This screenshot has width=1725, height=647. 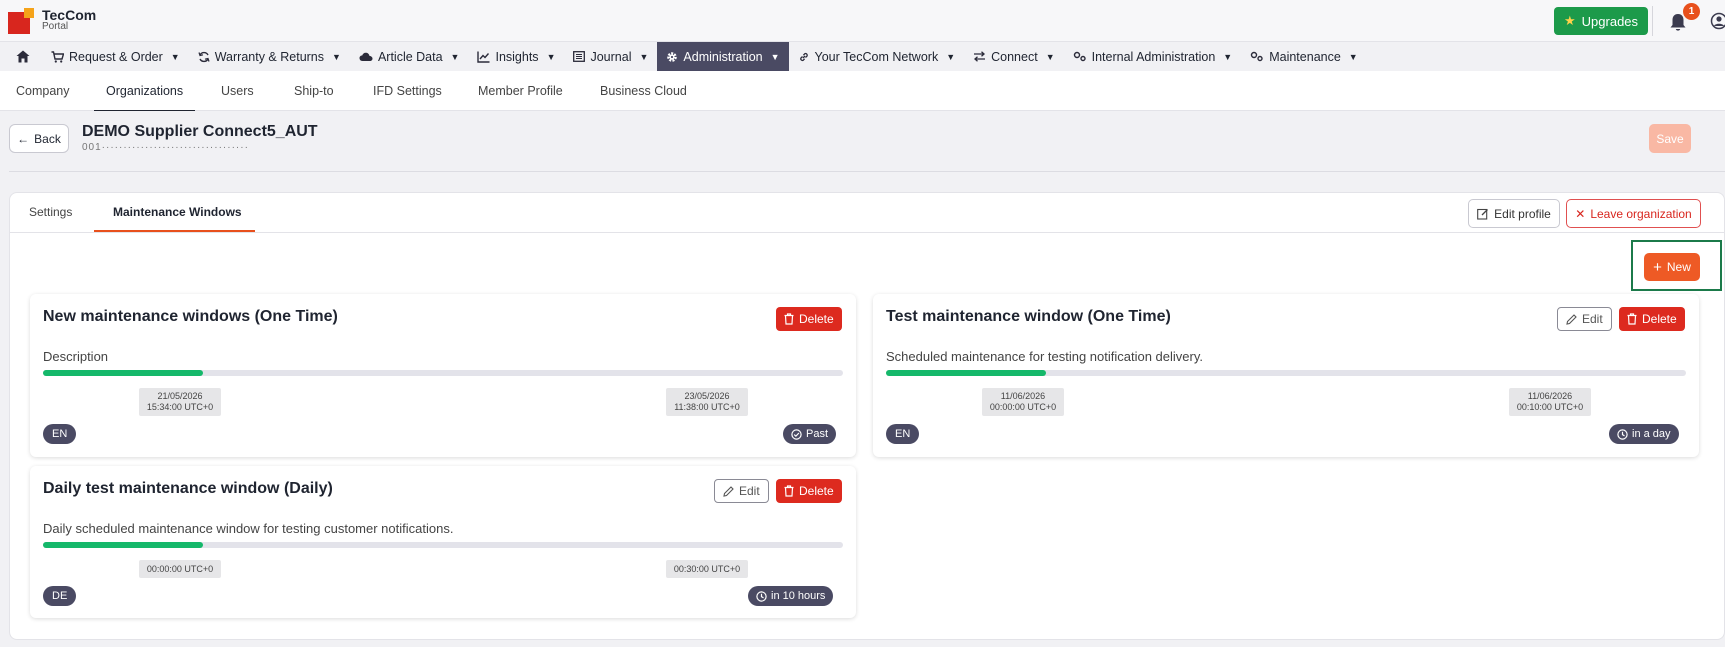 I want to click on end-date: 11/06/2026, so click(x=1550, y=396).